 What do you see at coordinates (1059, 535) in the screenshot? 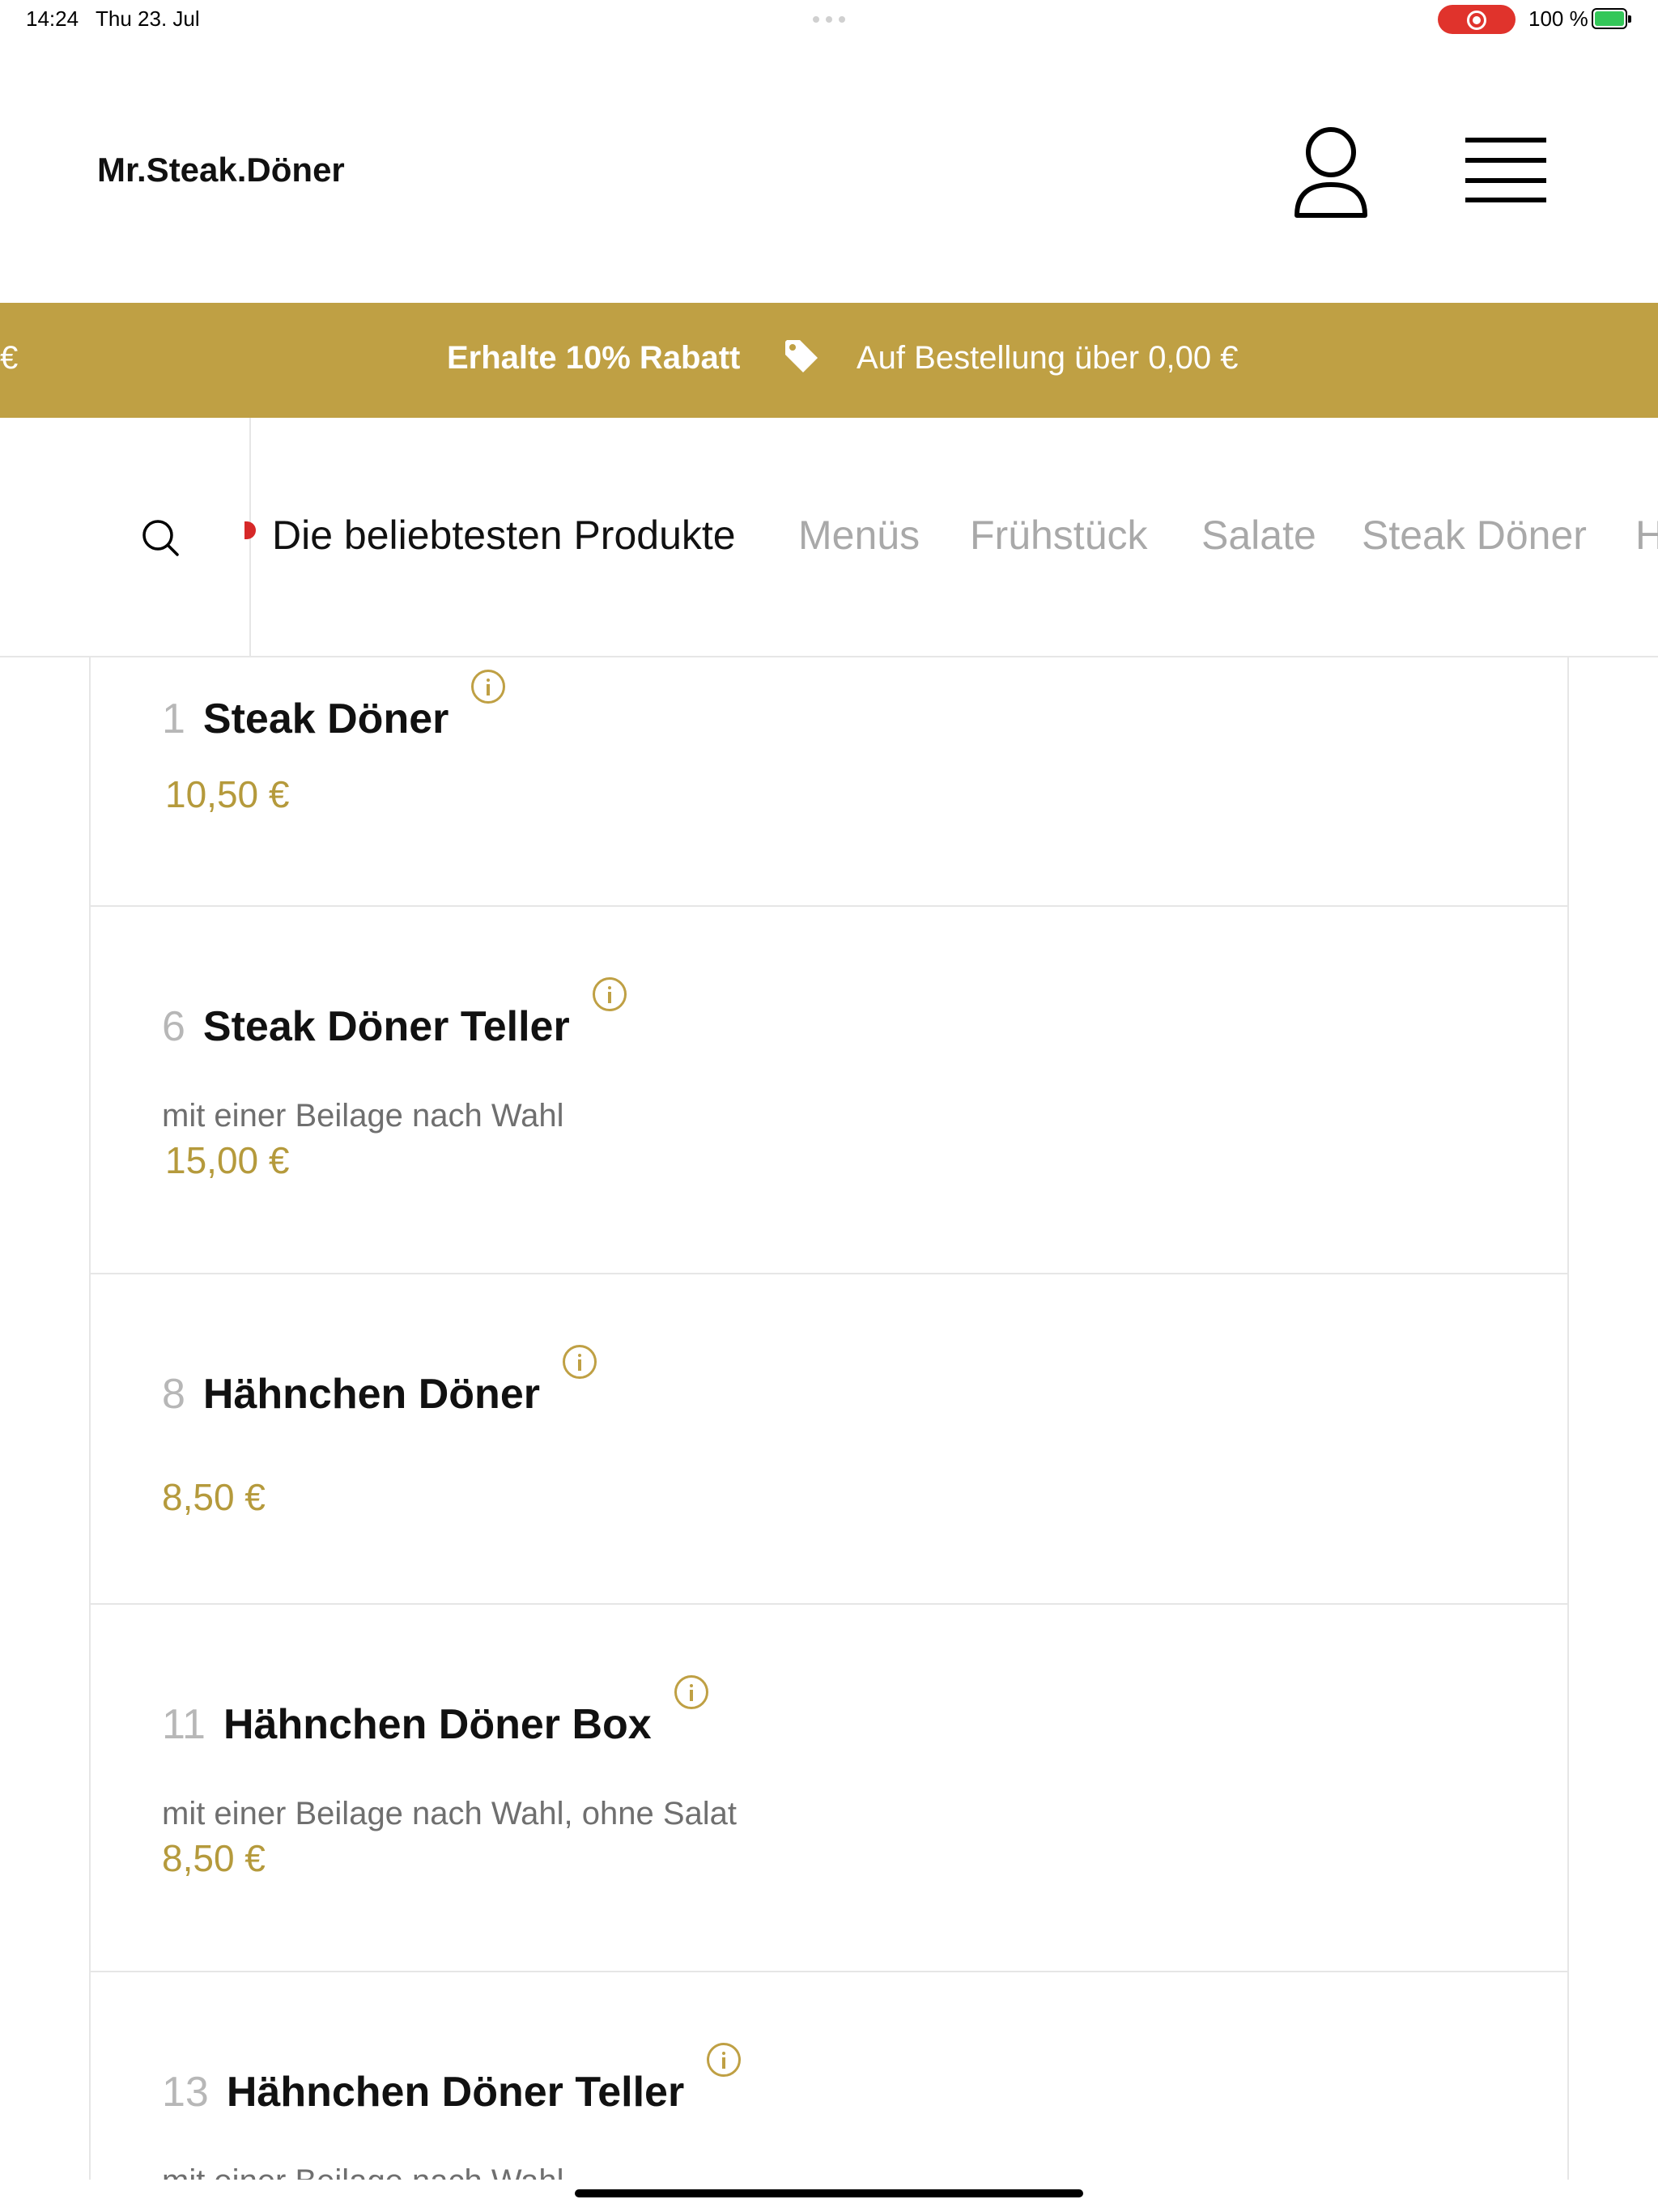
I see `tab-breakfast: Frühstück` at bounding box center [1059, 535].